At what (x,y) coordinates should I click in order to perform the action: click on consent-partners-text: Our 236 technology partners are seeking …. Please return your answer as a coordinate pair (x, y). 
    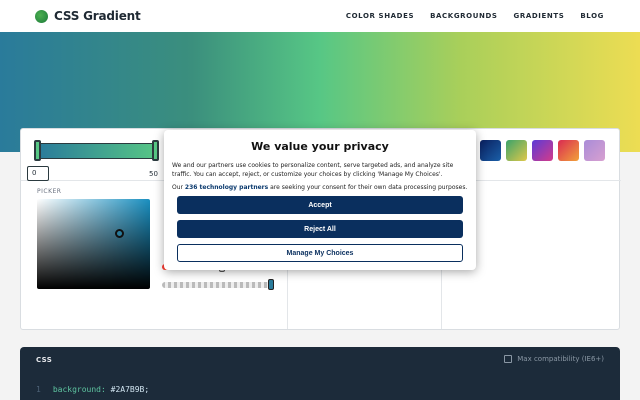
    Looking at the image, I should click on (320, 187).